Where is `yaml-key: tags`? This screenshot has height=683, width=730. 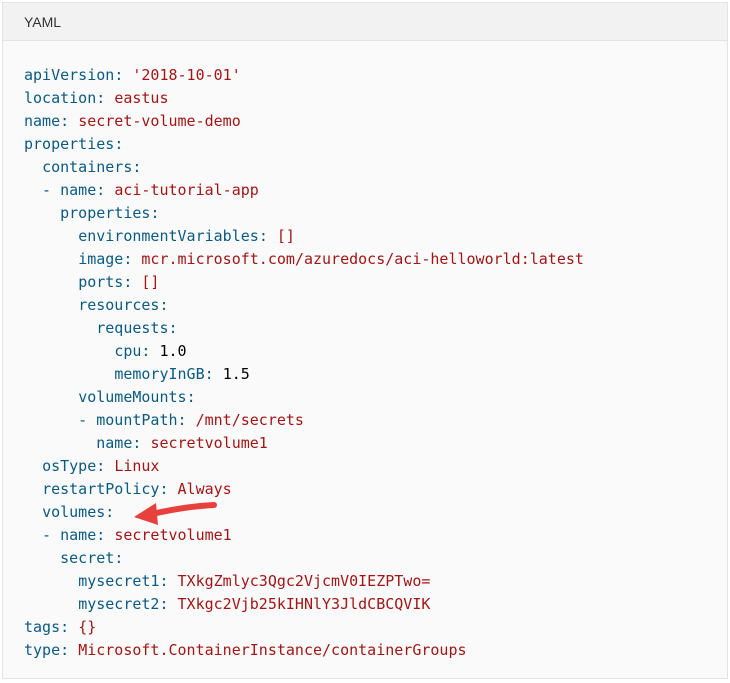 yaml-key: tags is located at coordinates (42, 627).